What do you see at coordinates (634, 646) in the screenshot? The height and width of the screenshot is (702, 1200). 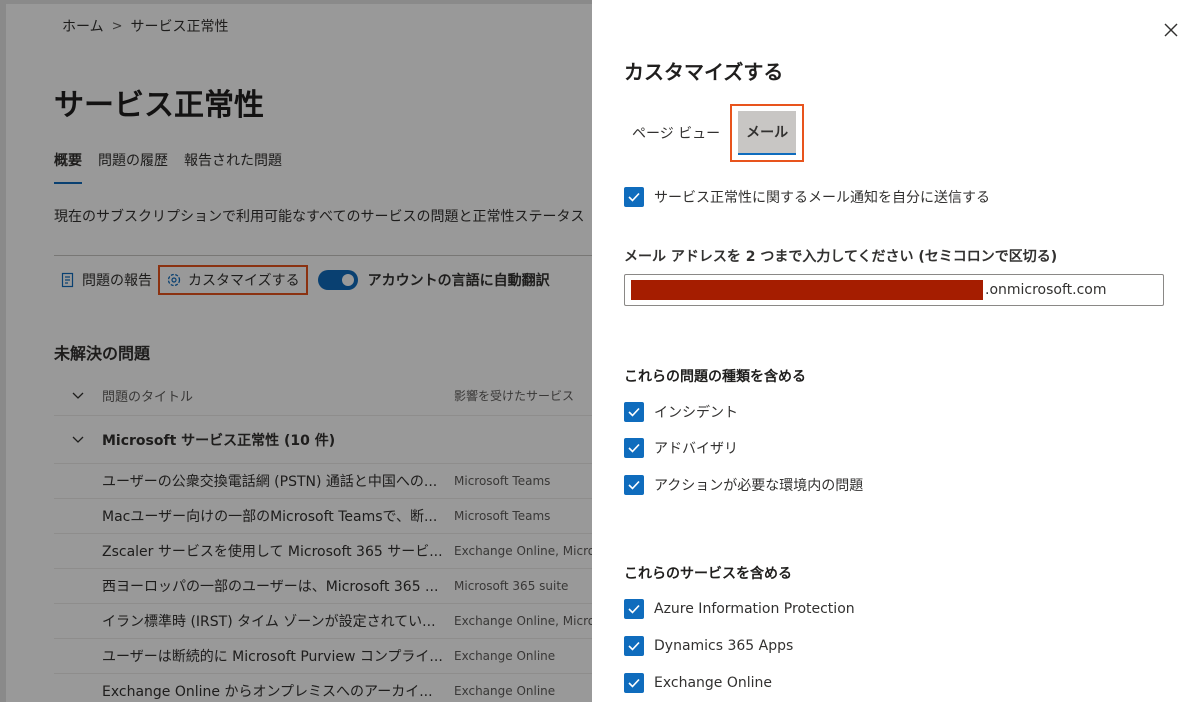 I see `dynamics-checkbox` at bounding box center [634, 646].